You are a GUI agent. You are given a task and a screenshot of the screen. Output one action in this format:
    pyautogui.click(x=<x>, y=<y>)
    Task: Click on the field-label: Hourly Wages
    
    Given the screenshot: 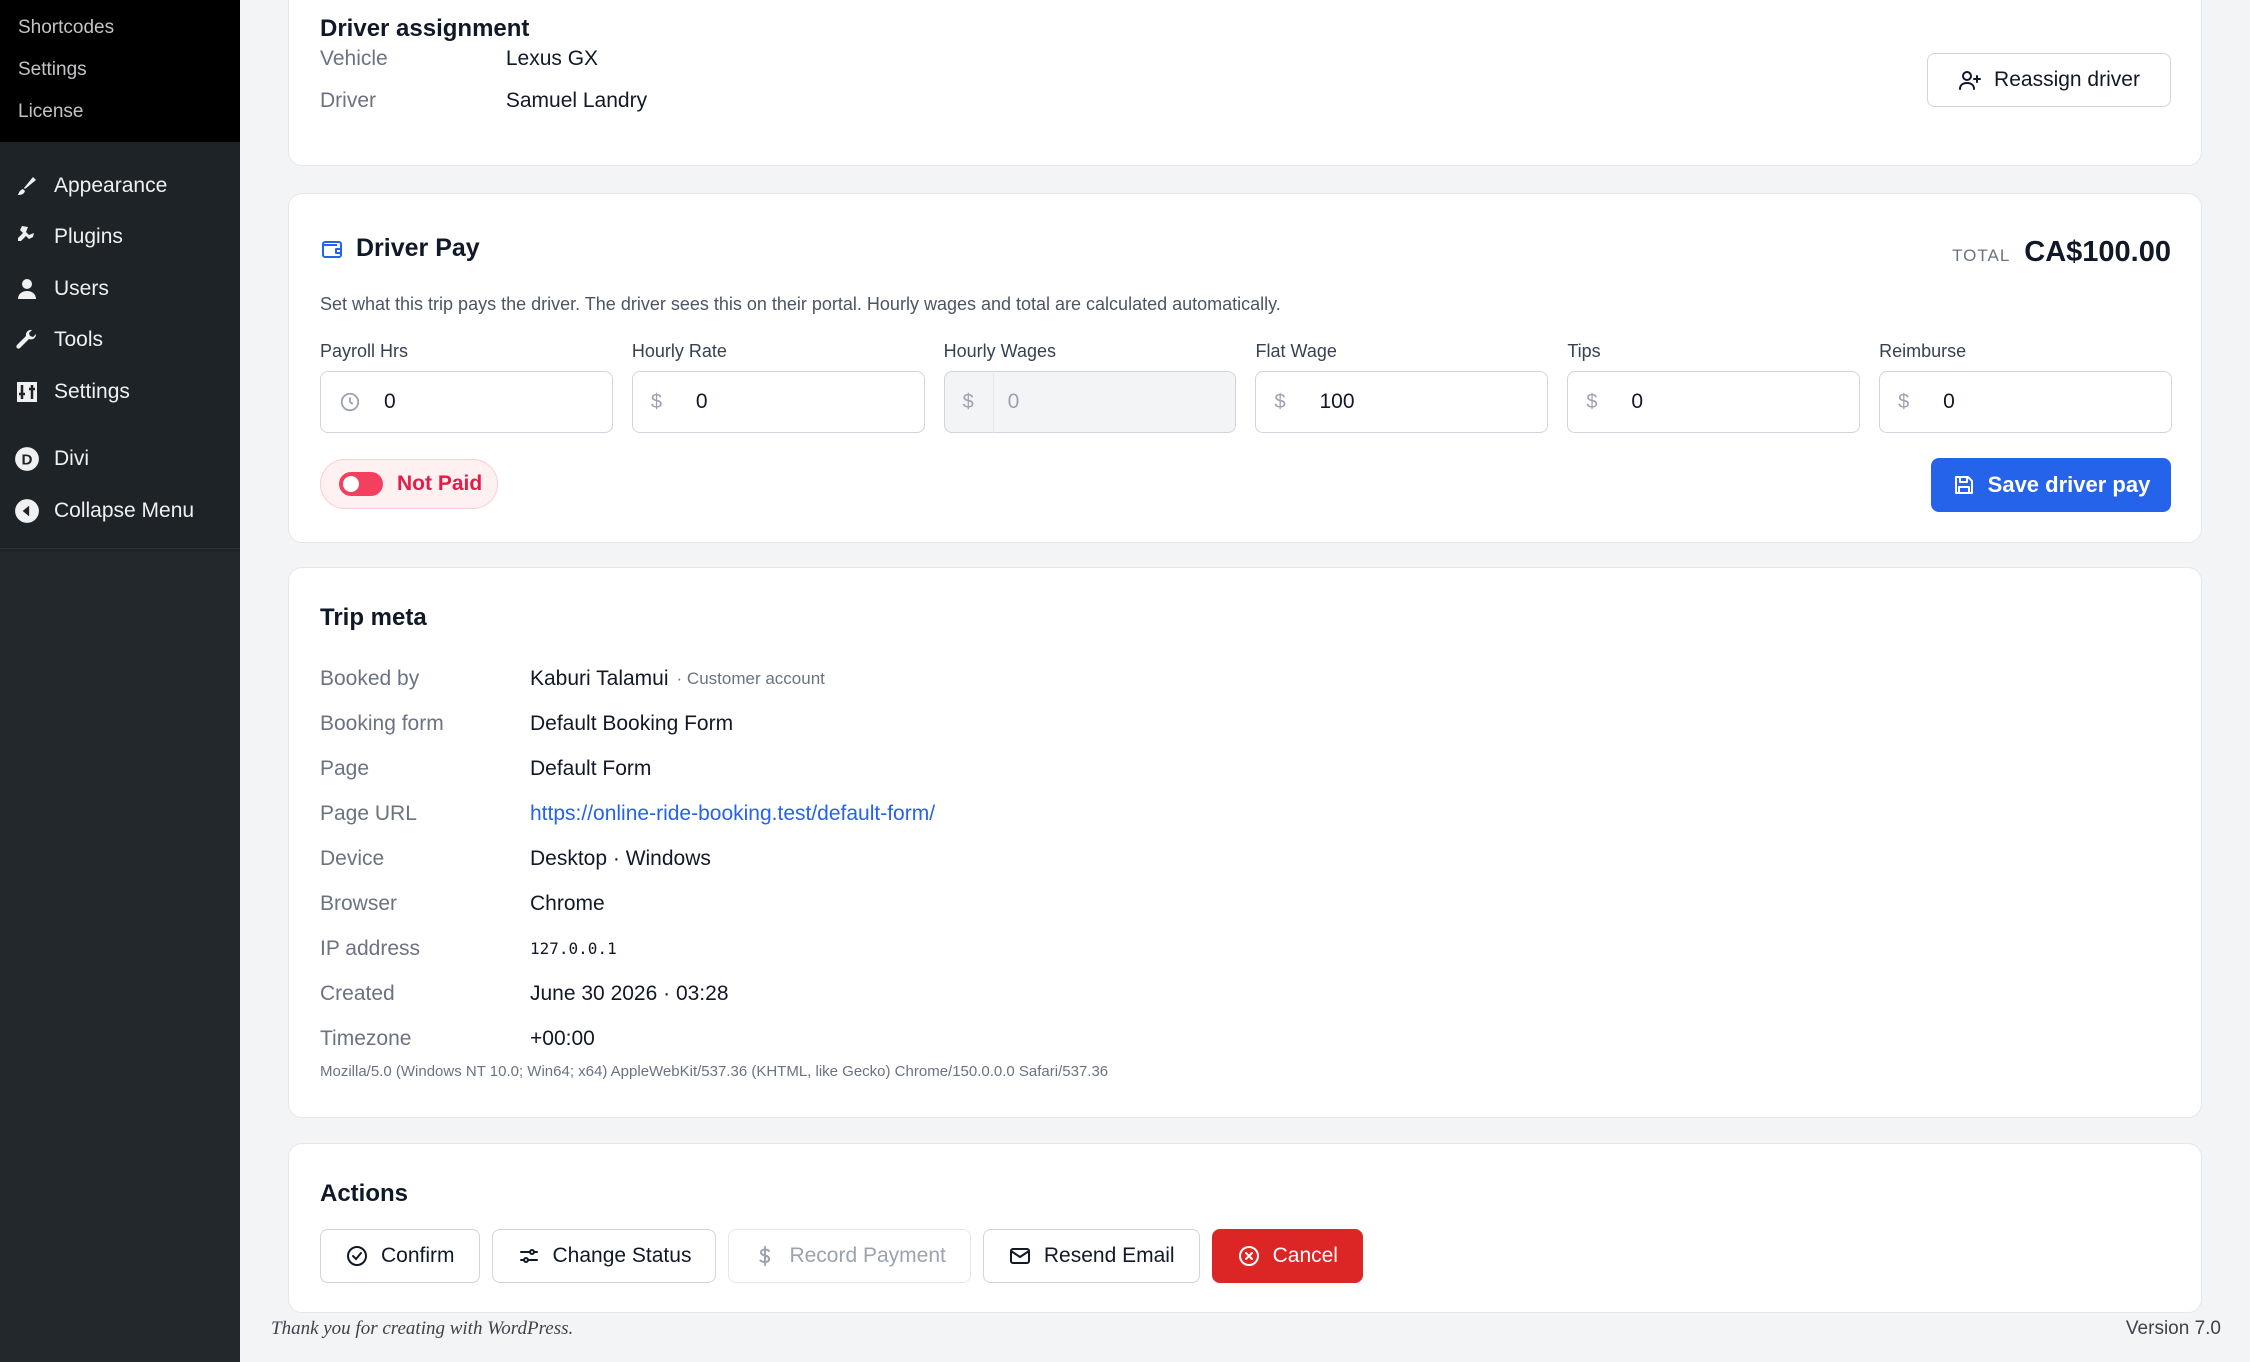 What is the action you would take?
    pyautogui.click(x=1000, y=351)
    